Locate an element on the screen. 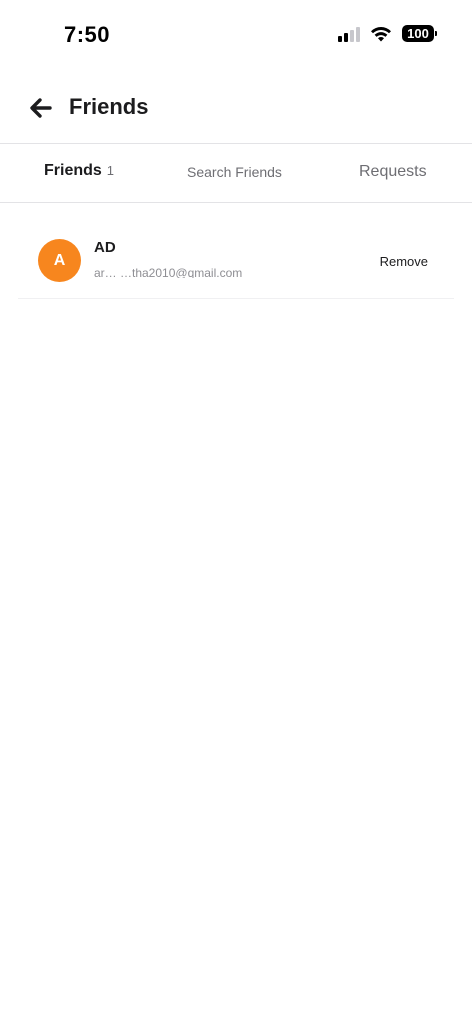 This screenshot has height=1024, width=472. friend-list: A AD ar… …tha2010@qmail.com Remove is located at coordinates (236, 259).